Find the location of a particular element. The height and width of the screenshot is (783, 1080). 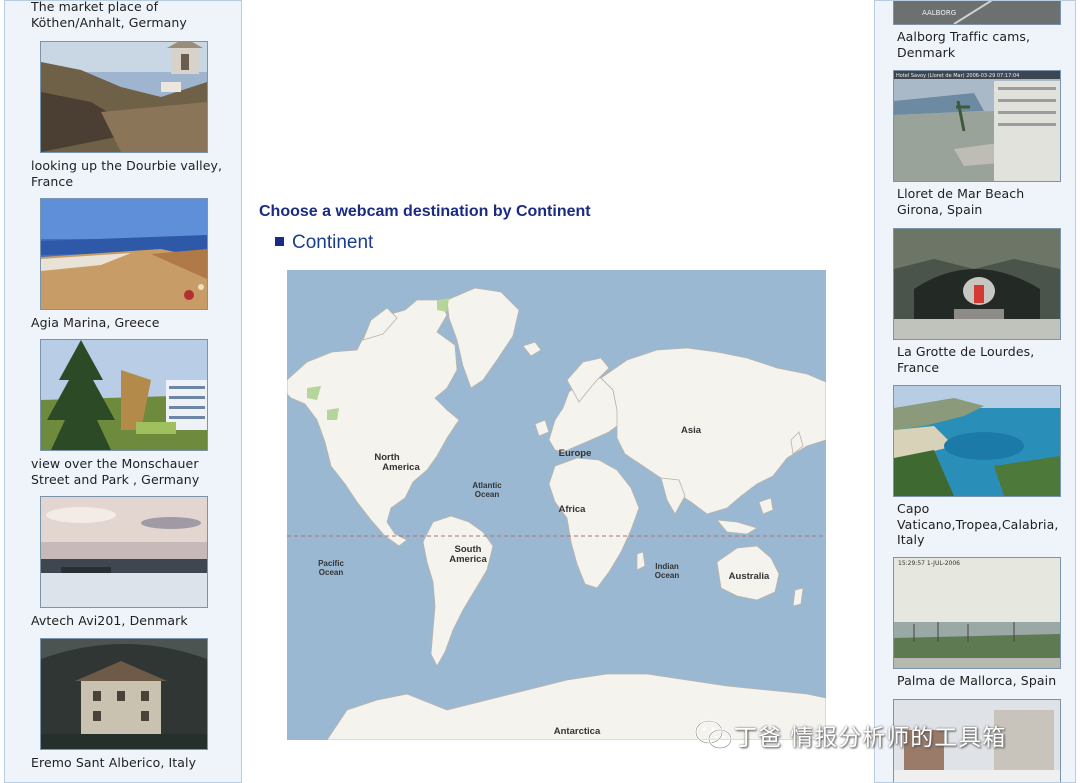

continent-heading: Choose a webcam destination by Continent is located at coordinates (425, 211).